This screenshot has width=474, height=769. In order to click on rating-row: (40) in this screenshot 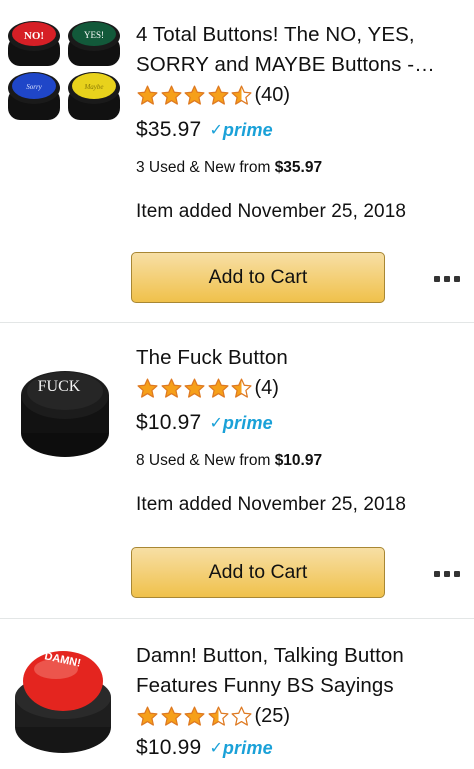, I will do `click(301, 95)`.